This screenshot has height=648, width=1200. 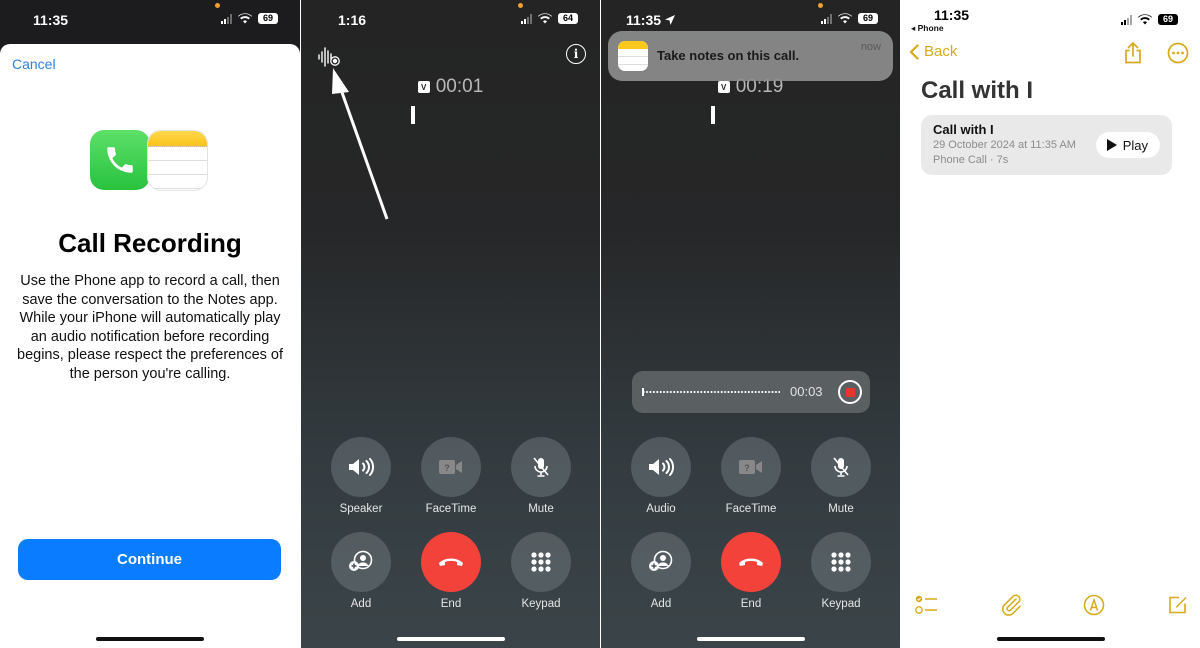 I want to click on notification-banner: Take notes on this call. now, so click(x=750, y=56).